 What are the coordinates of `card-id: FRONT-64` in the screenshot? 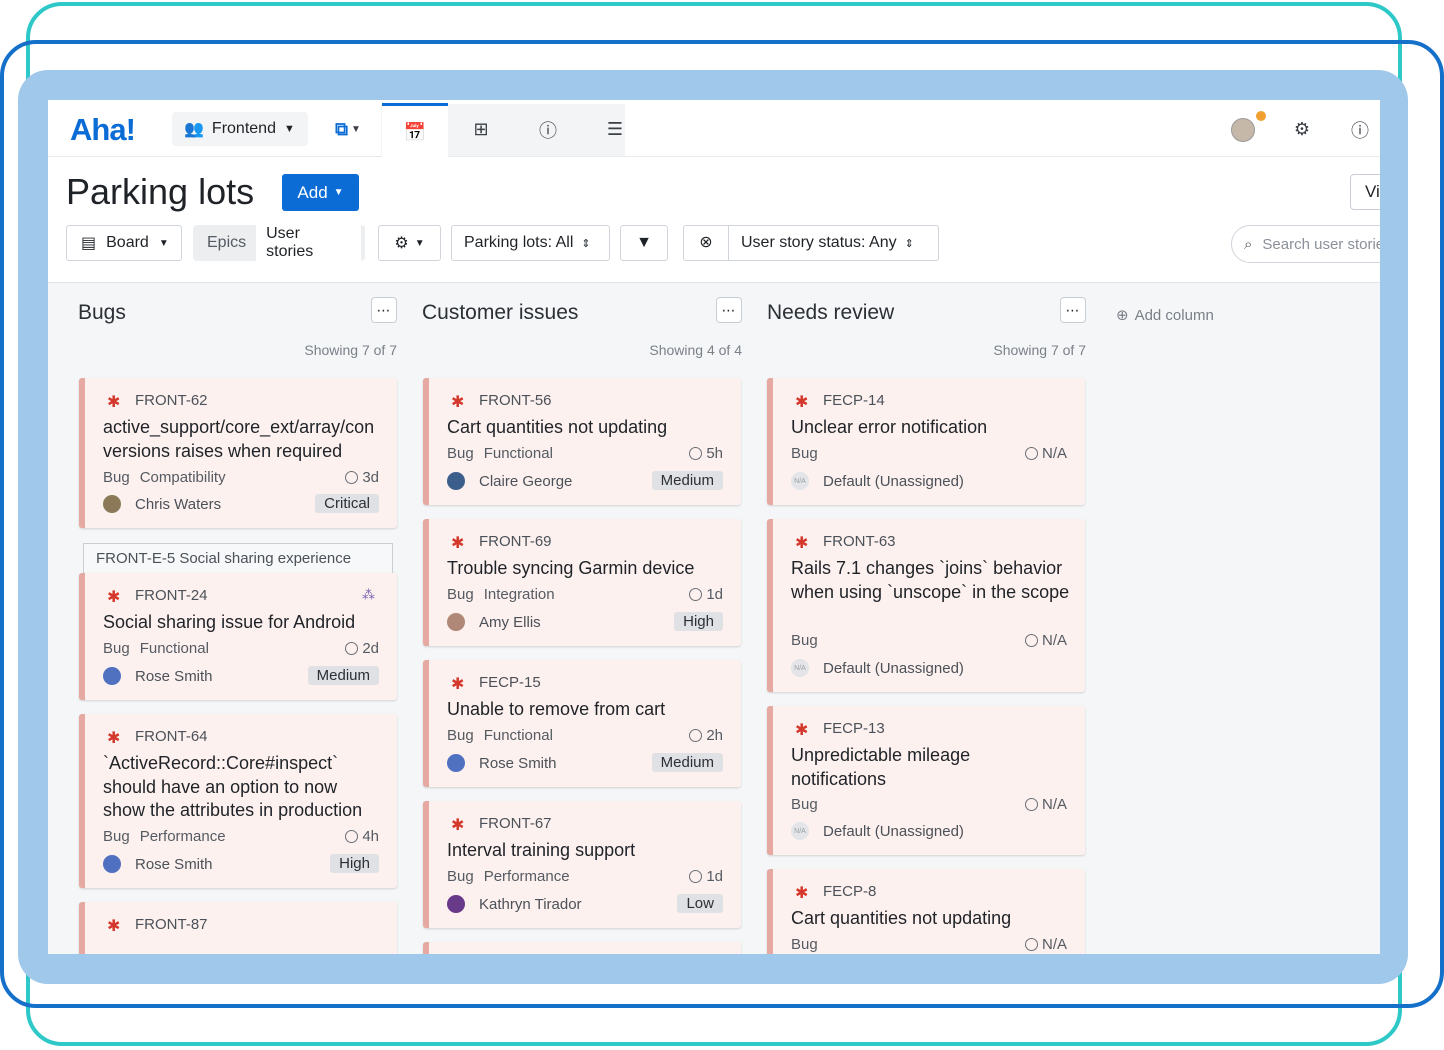 It's located at (171, 736).